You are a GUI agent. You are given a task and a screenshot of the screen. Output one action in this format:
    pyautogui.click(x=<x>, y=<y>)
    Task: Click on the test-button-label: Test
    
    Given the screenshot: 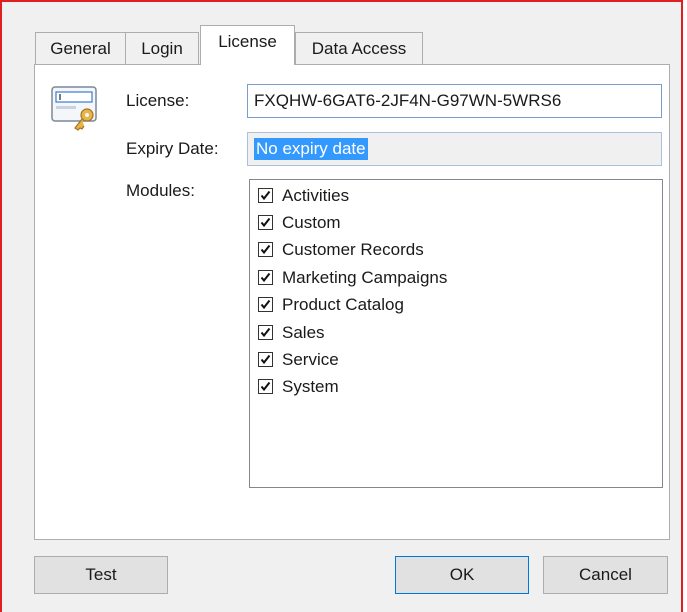 What is the action you would take?
    pyautogui.click(x=101, y=574)
    